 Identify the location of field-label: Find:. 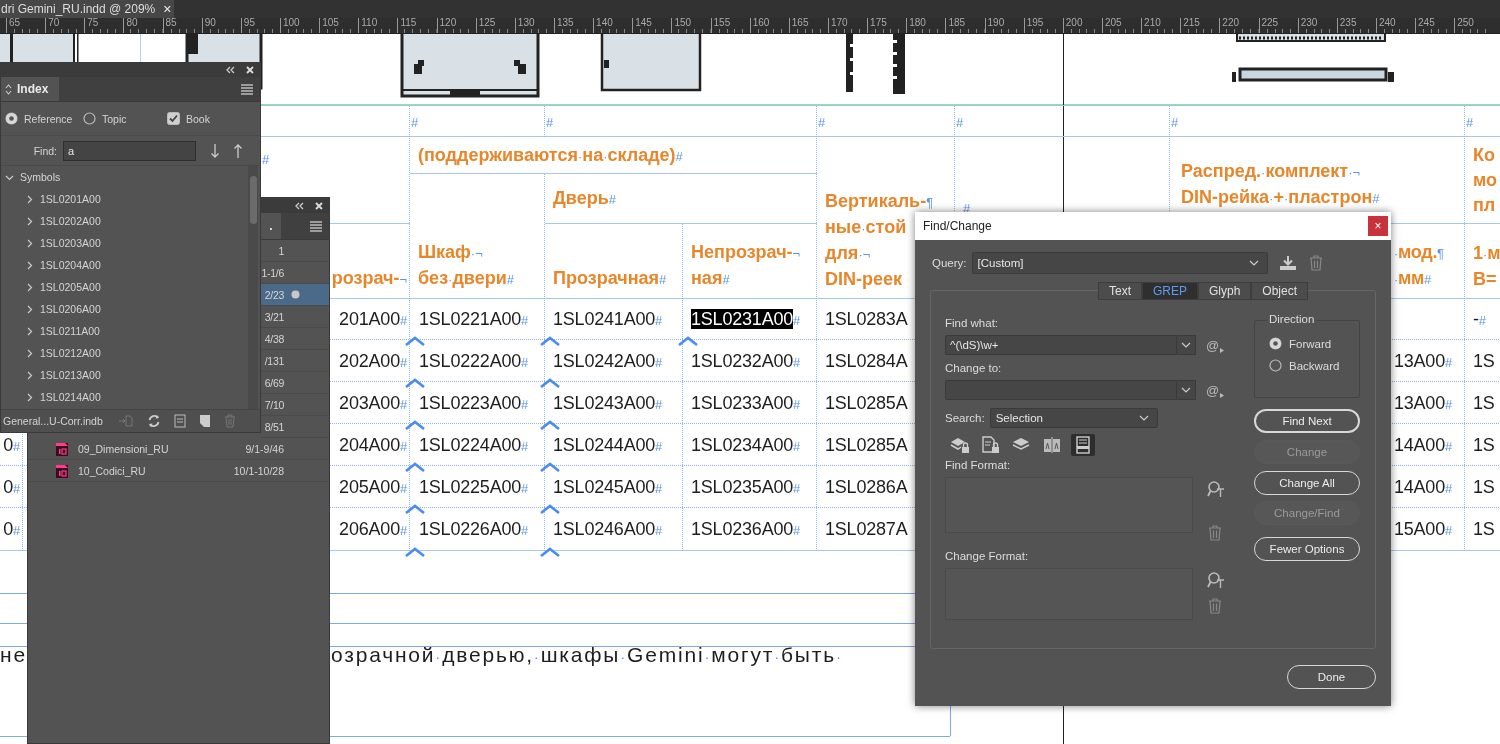
(45, 150).